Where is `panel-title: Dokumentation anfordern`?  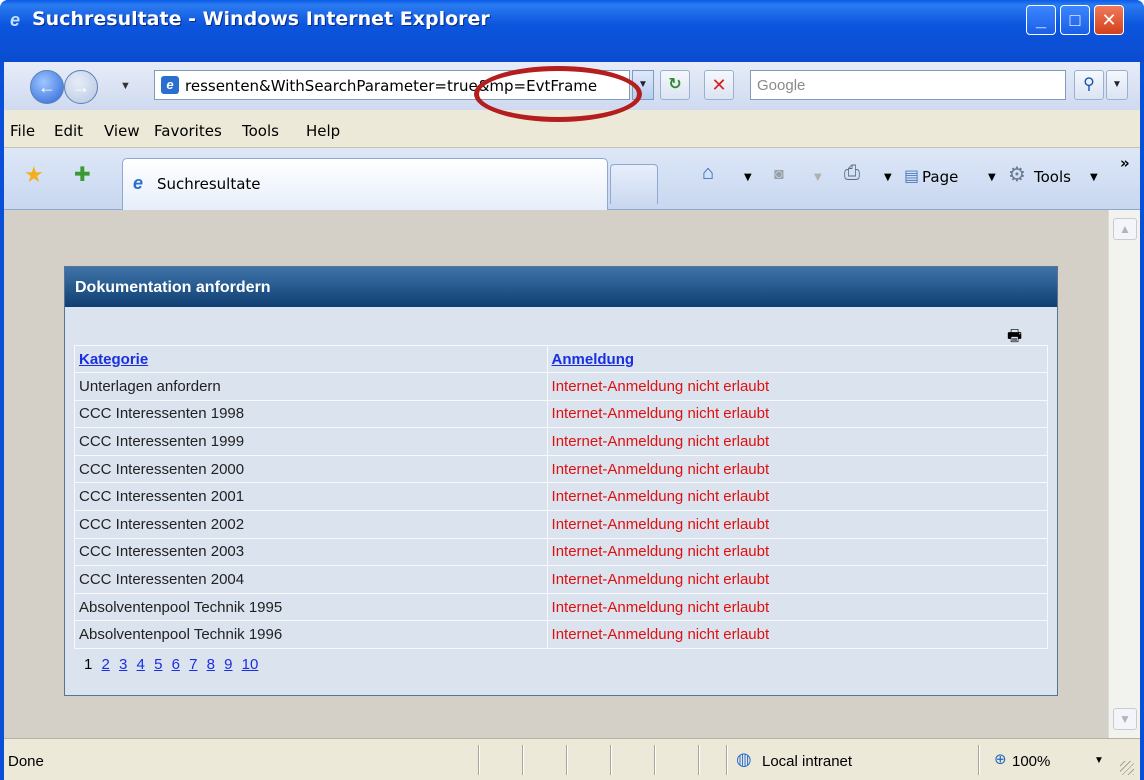 panel-title: Dokumentation anfordern is located at coordinates (173, 287).